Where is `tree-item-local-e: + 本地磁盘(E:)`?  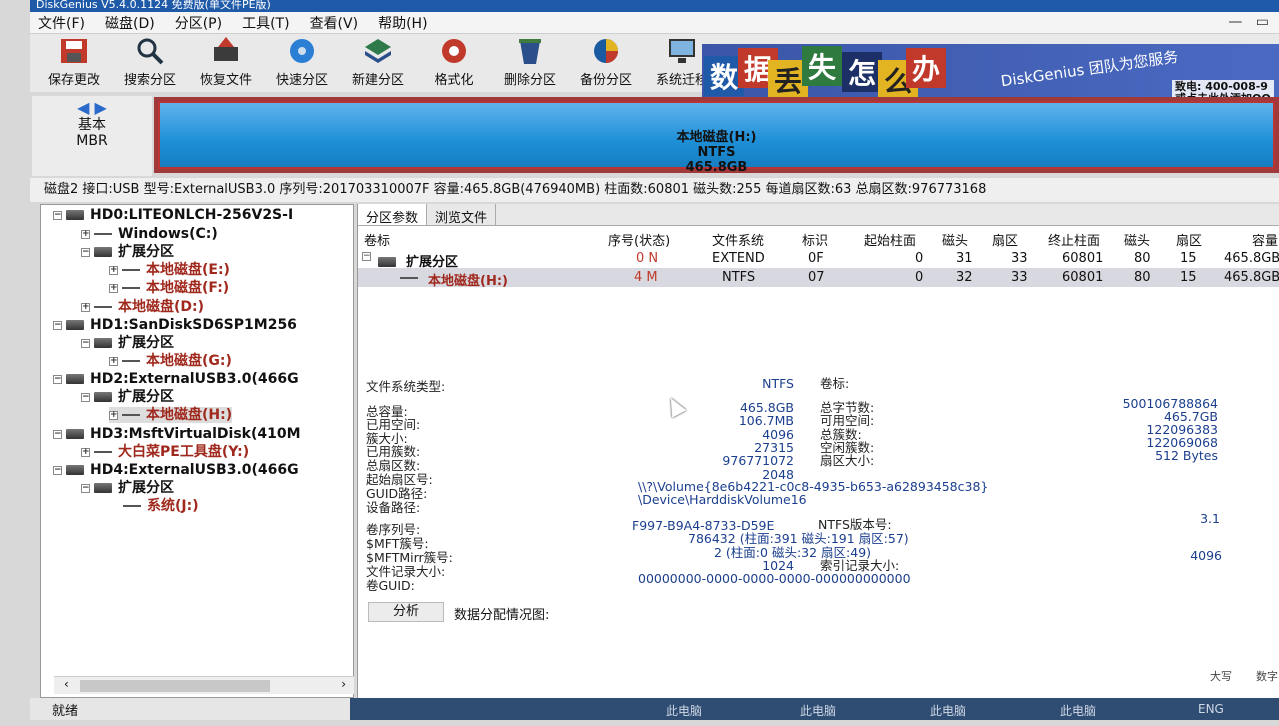 tree-item-local-e: + 本地磁盘(E:) is located at coordinates (169, 270).